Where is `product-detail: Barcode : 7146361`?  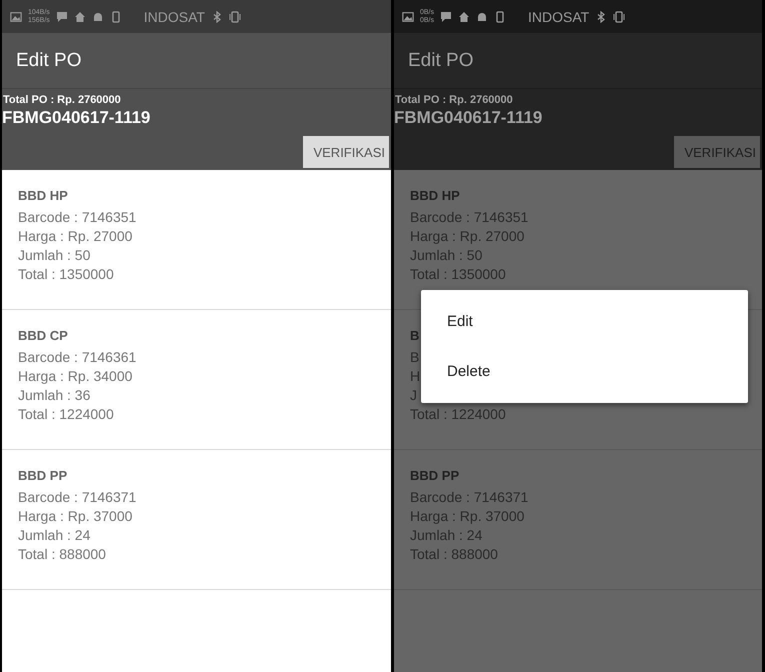
product-detail: Barcode : 7146361 is located at coordinates (77, 357).